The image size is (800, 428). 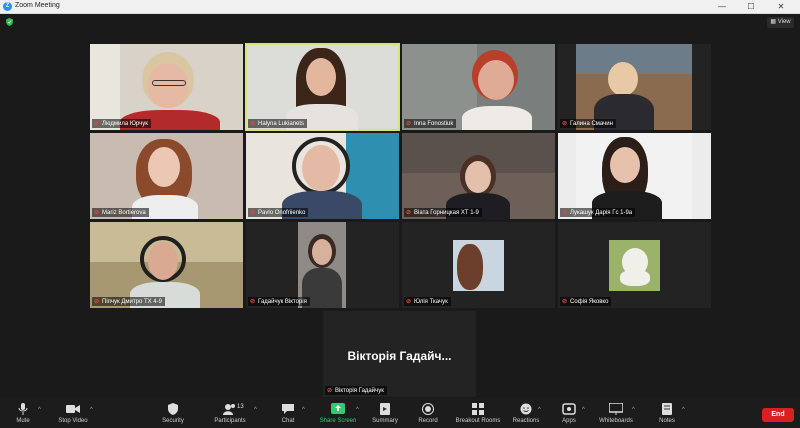 I want to click on participant-name: ⊘ Віата Горницкая ХТ 1-9, so click(x=443, y=212).